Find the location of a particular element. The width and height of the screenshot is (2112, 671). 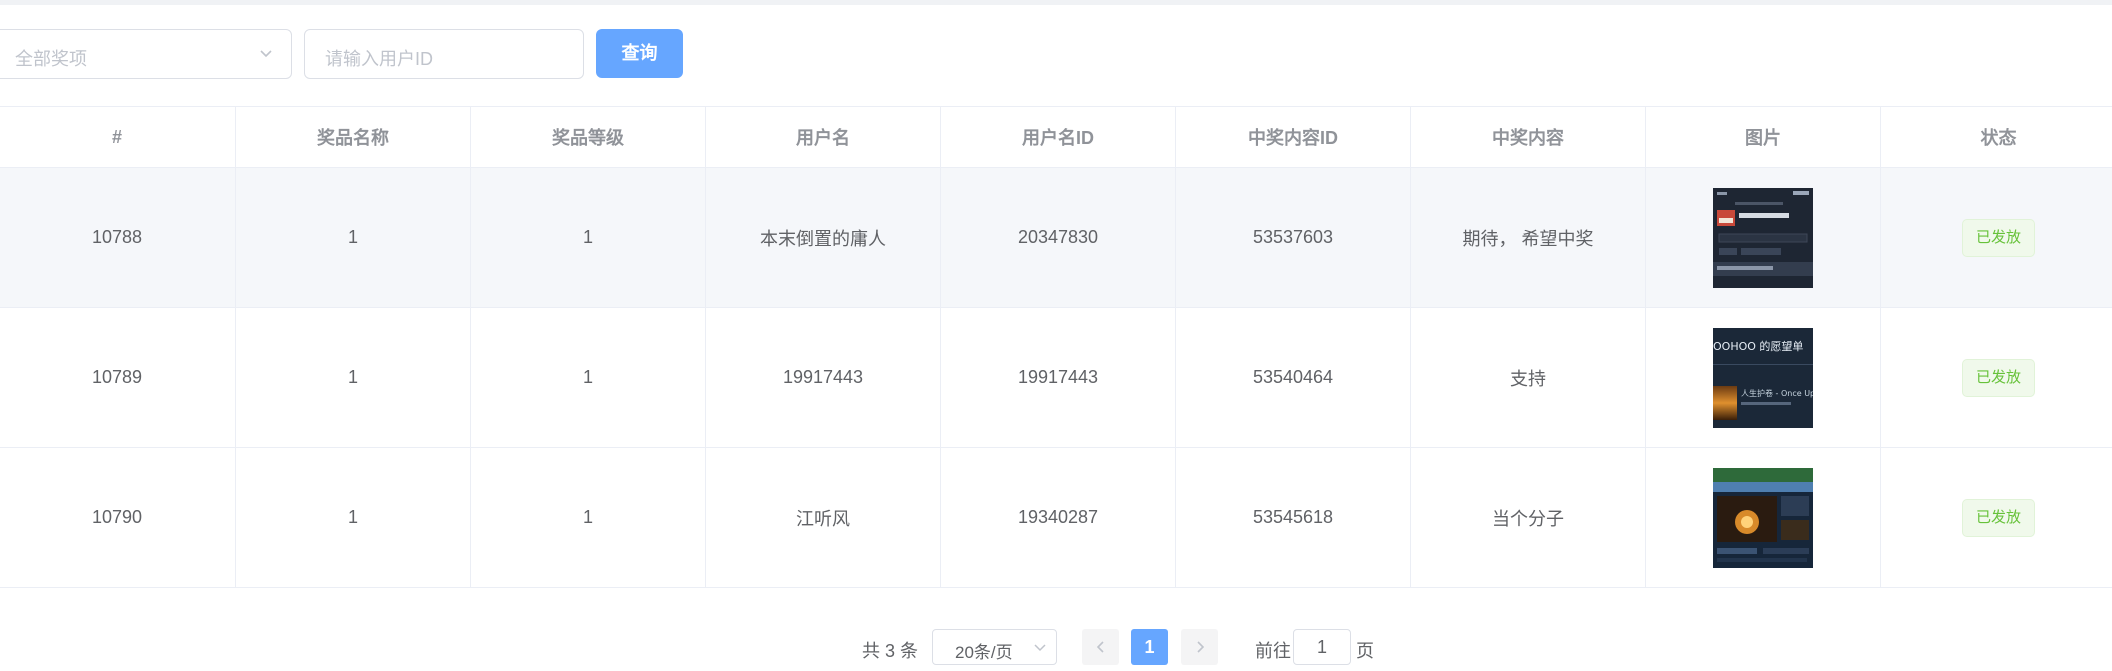

header-user-id: 用户名ID is located at coordinates (1058, 137).